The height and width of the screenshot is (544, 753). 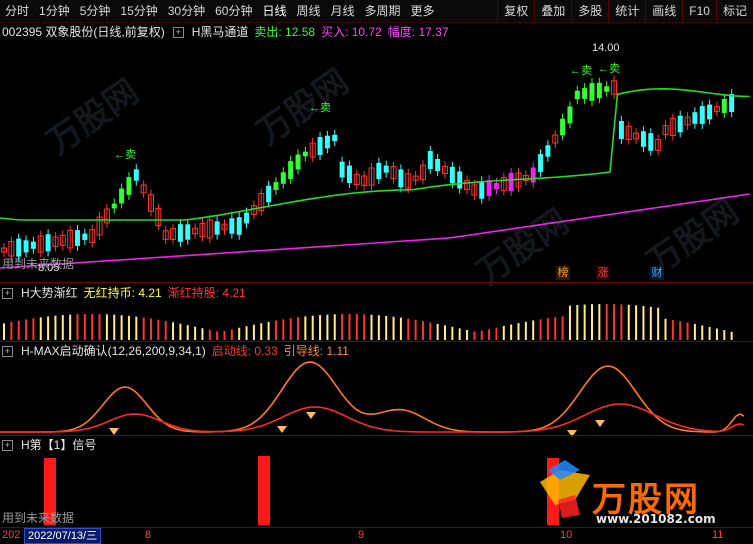 I want to click on panel4-title-row: + H第【1】信号, so click(x=48, y=445).